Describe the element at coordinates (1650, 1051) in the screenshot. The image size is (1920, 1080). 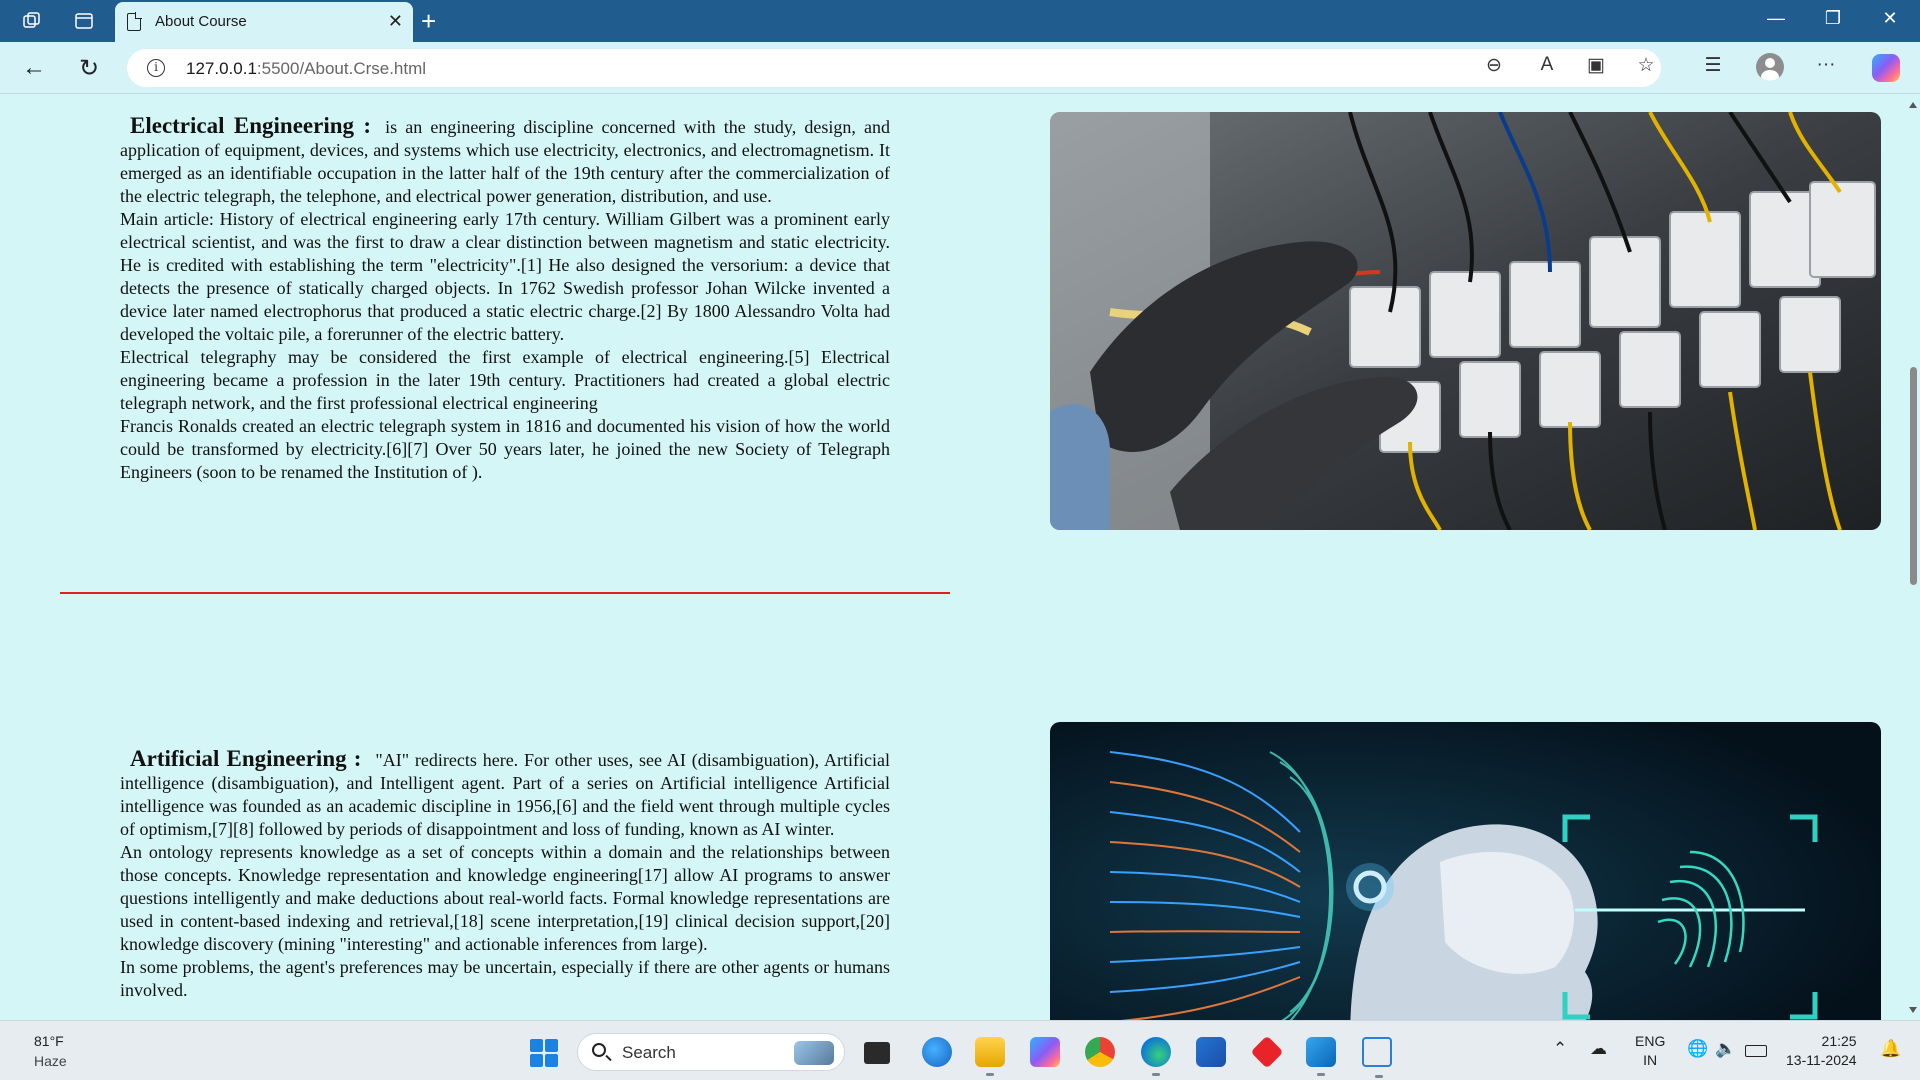
I see `language-indicator: ENG IN` at that location.